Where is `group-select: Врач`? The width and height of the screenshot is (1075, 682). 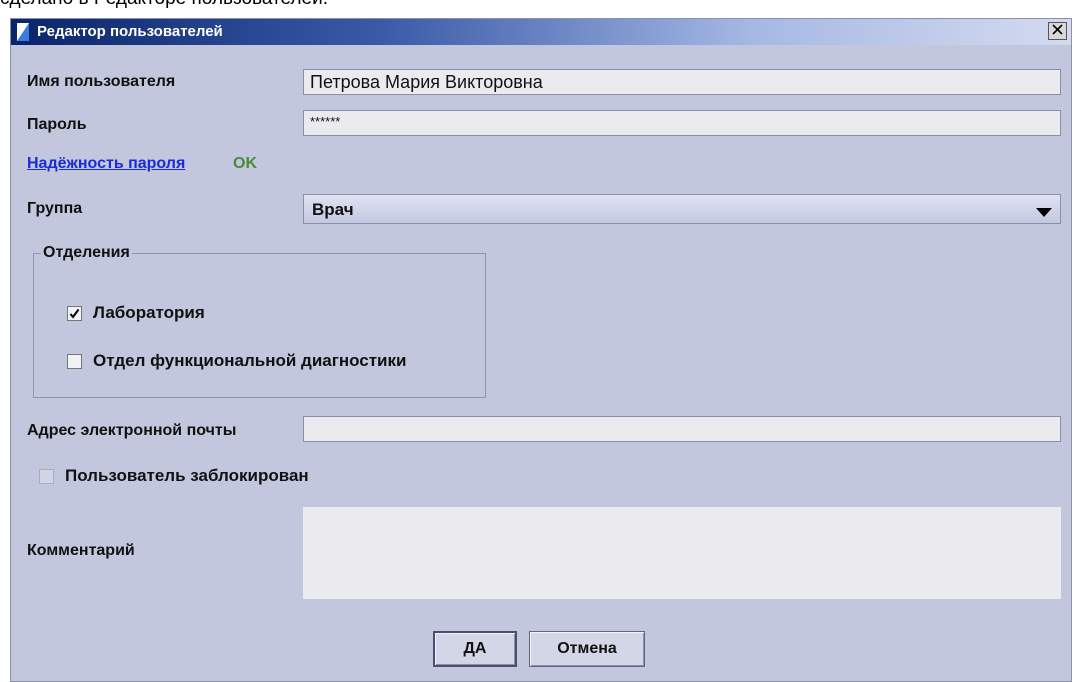 group-select: Врач is located at coordinates (682, 209).